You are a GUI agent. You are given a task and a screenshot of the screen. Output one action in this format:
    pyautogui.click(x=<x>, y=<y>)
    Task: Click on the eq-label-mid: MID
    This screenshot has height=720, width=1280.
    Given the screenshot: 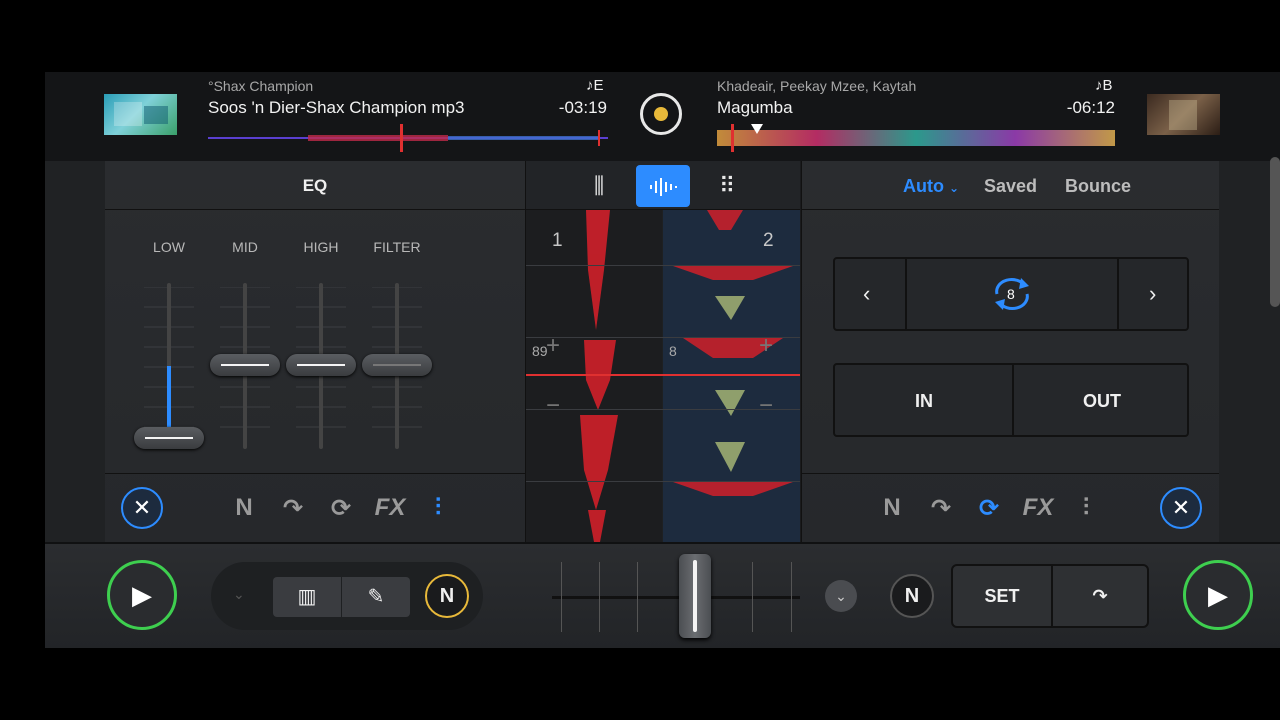 What is the action you would take?
    pyautogui.click(x=245, y=247)
    